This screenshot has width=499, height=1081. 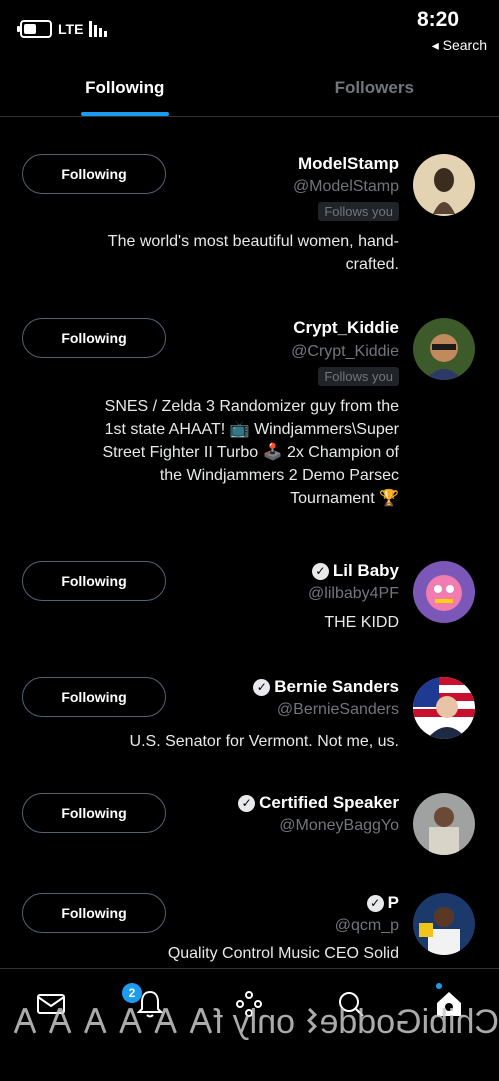 I want to click on user-name: ModelStamp, so click(x=348, y=164).